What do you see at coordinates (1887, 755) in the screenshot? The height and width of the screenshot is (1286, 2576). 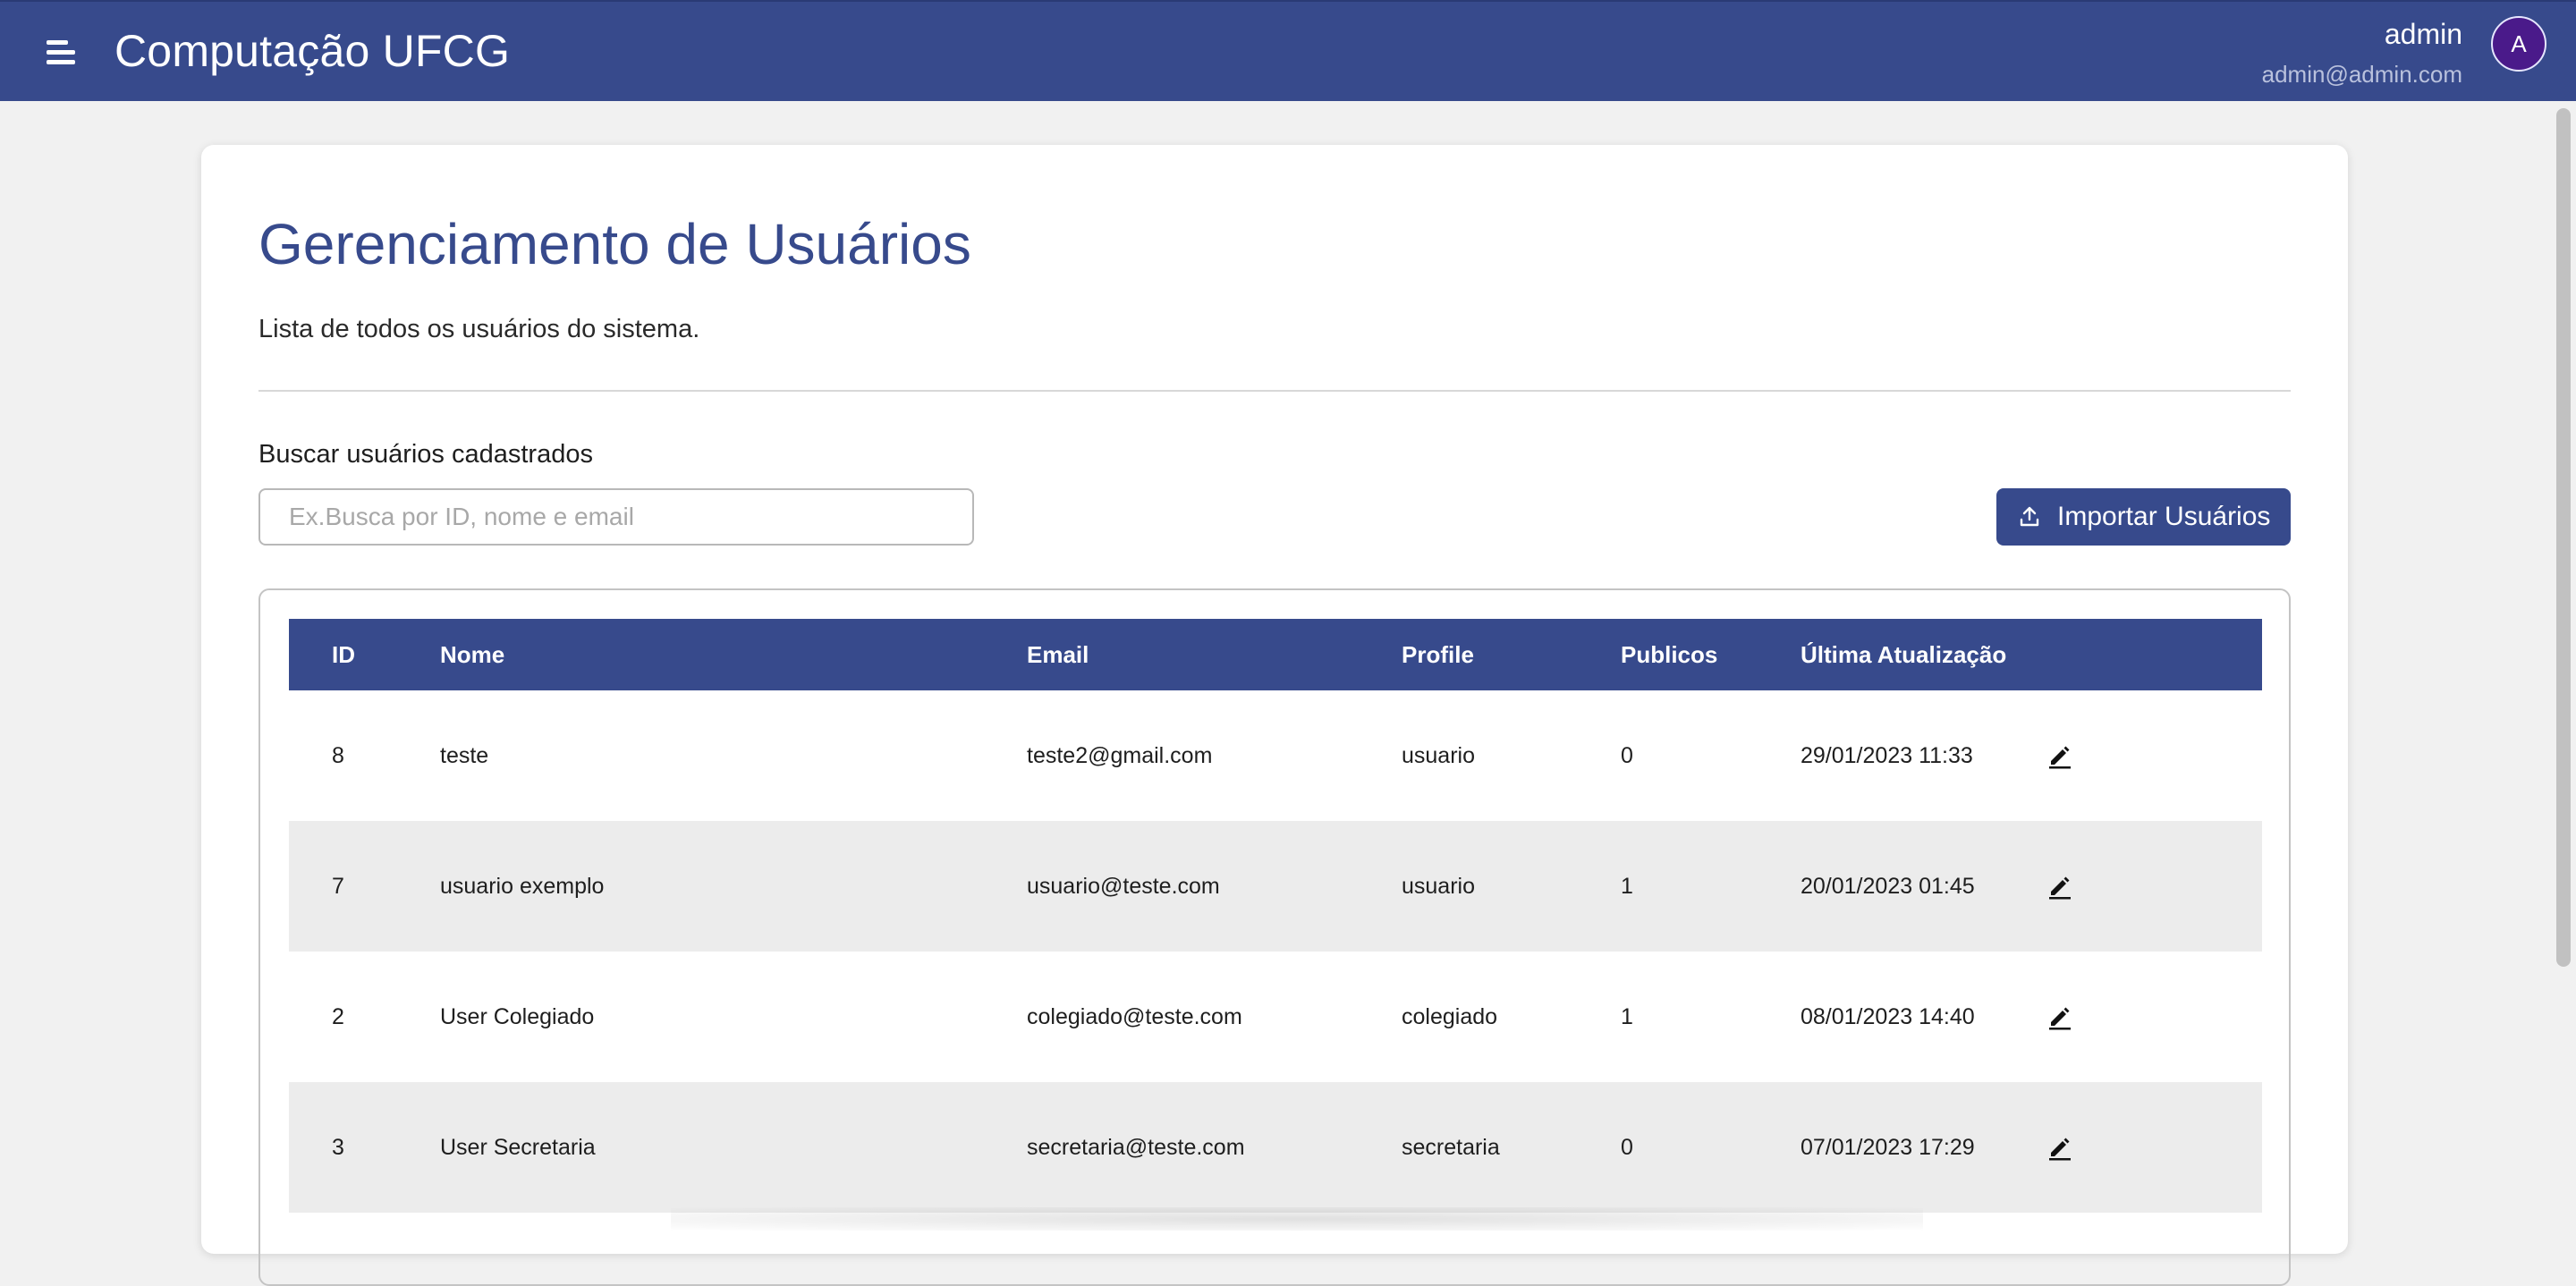 I see `cell-updated: 29/01/2023 11:33` at bounding box center [1887, 755].